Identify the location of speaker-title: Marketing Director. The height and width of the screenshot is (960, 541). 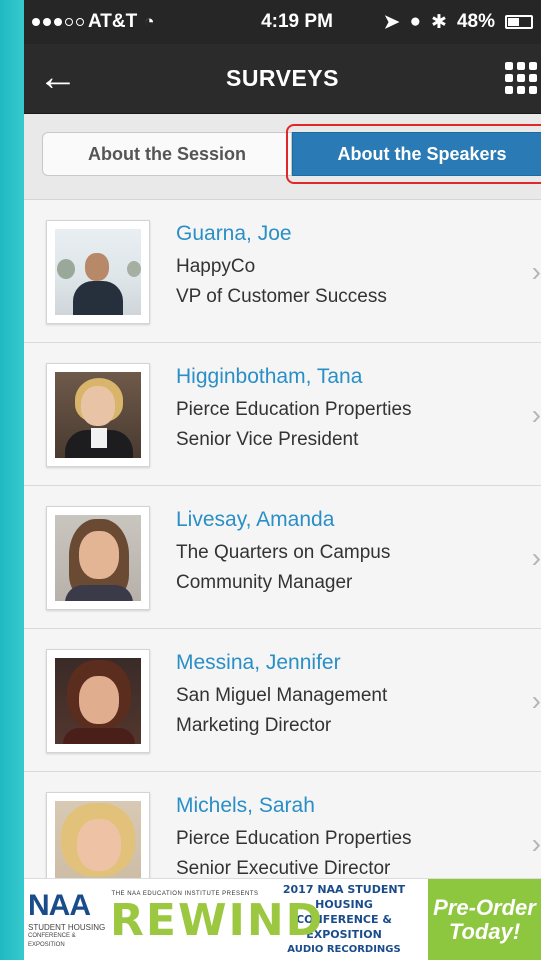
(254, 725).